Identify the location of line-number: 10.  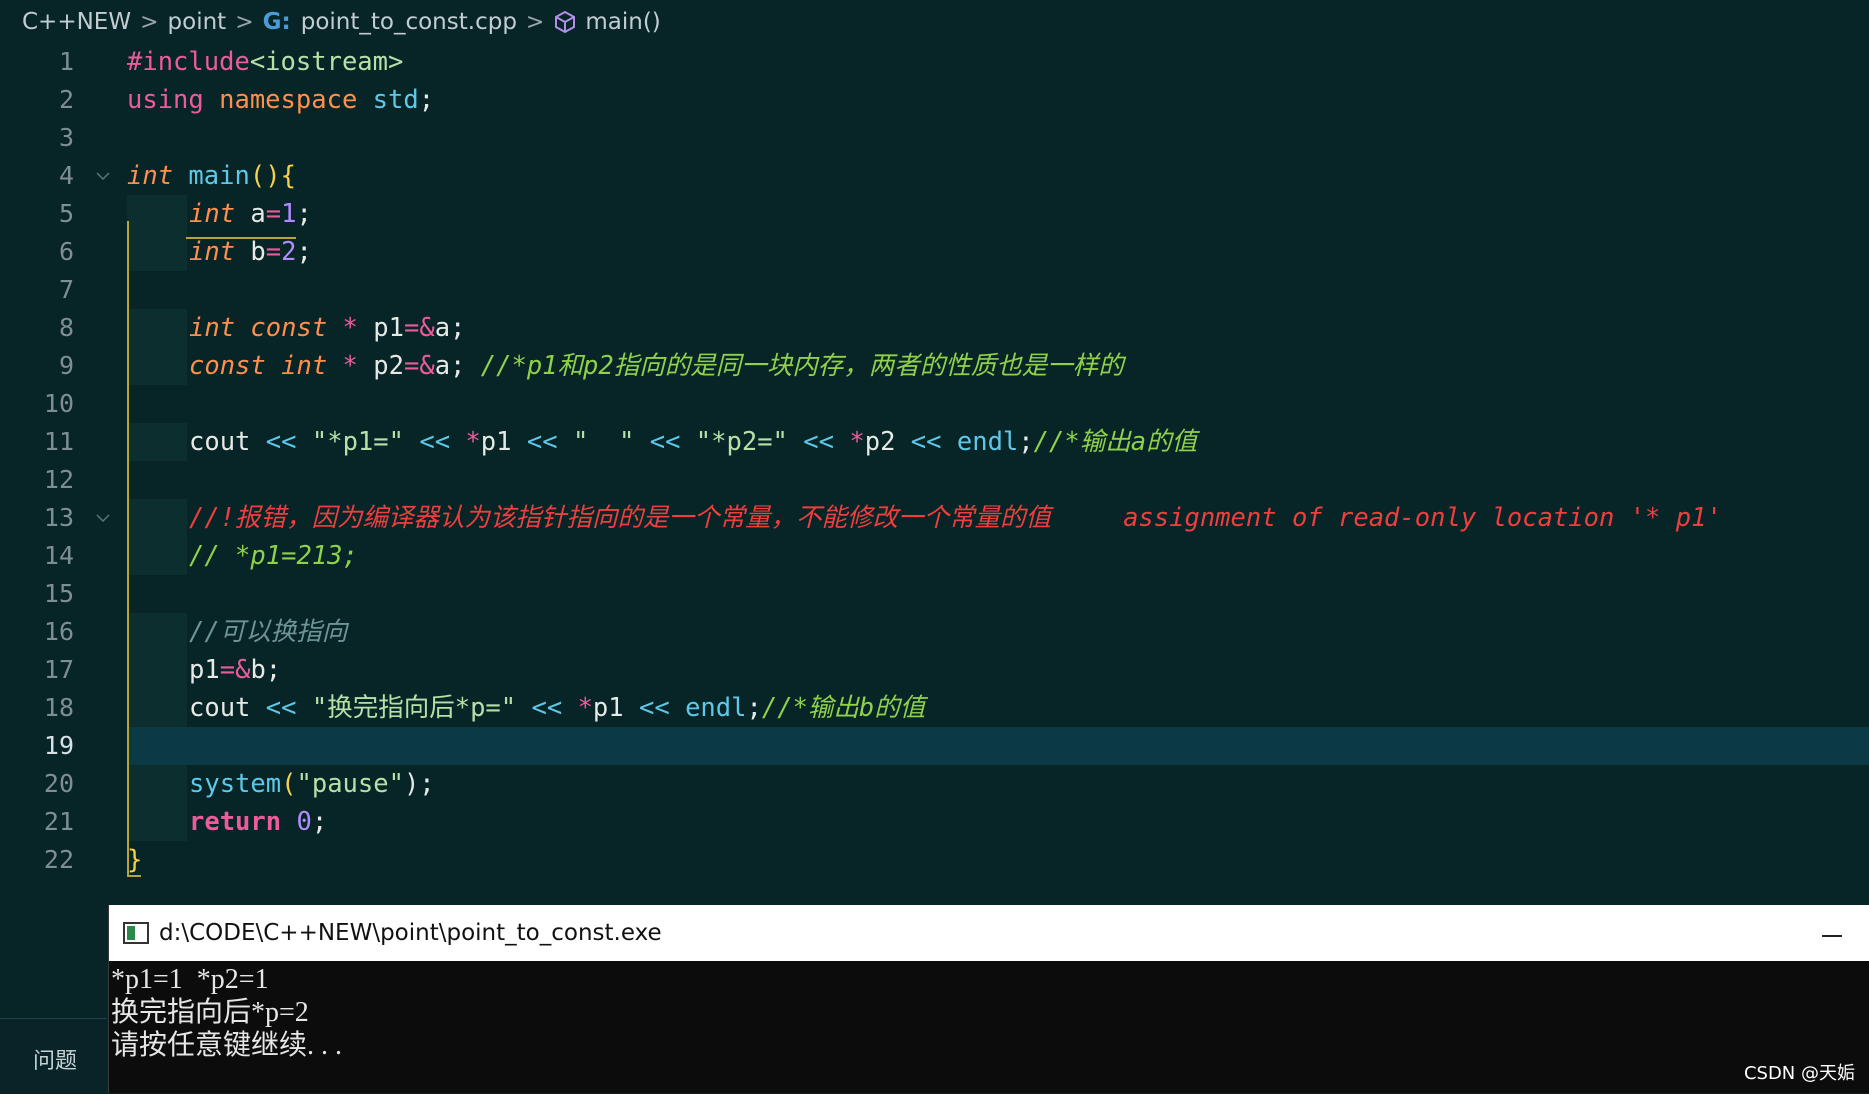
(58, 403).